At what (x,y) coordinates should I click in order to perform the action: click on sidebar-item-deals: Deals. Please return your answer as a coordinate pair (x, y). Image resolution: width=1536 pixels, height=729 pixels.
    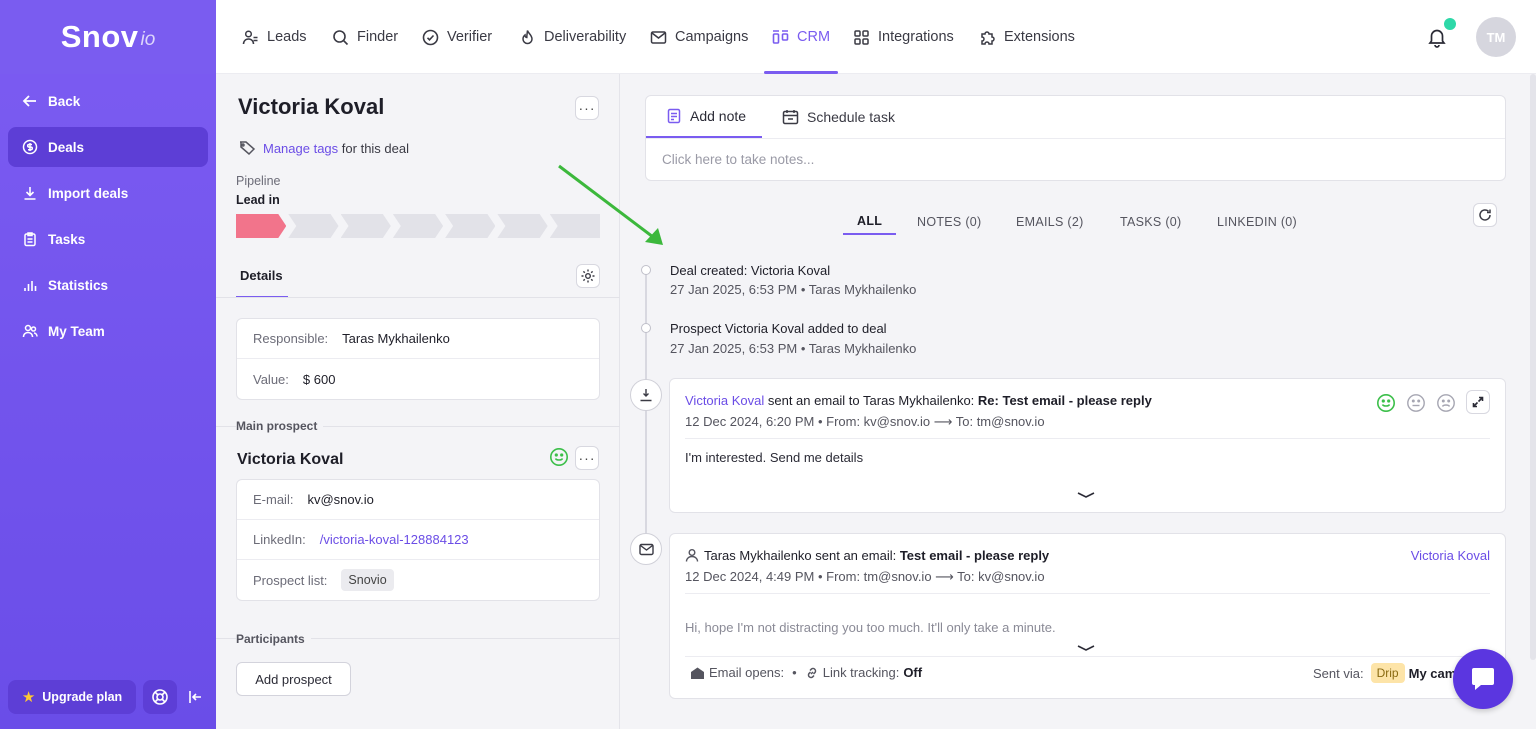
    Looking at the image, I should click on (108, 147).